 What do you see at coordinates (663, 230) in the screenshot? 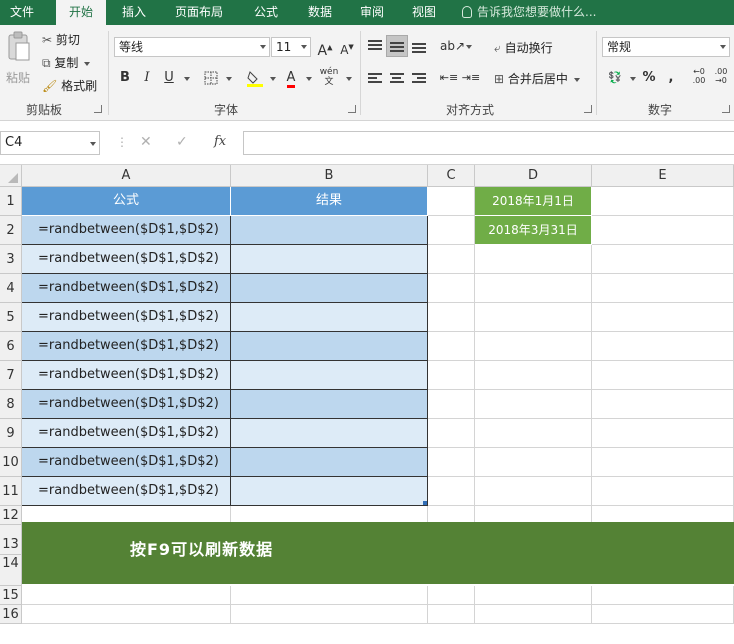
I see `cell-e2` at bounding box center [663, 230].